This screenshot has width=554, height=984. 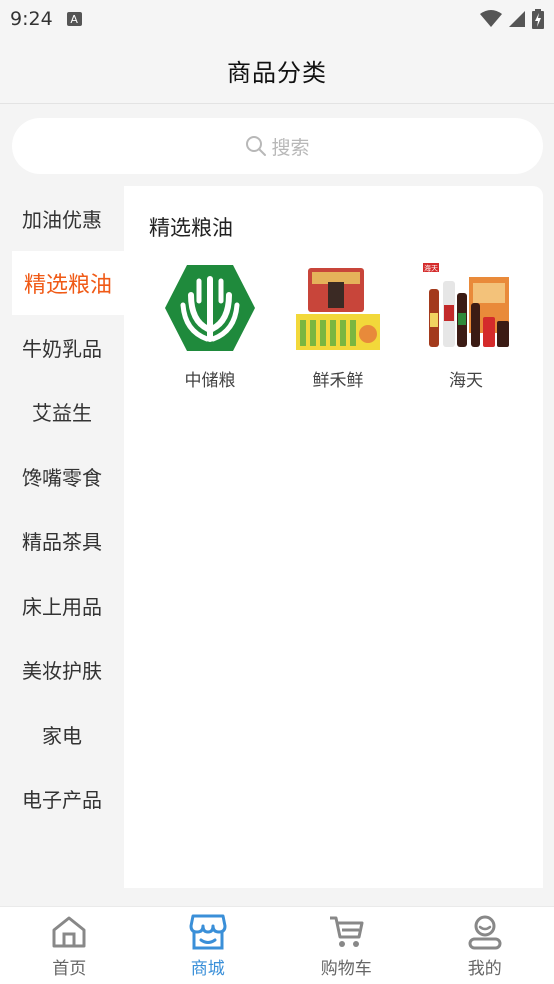 What do you see at coordinates (62, 347) in the screenshot?
I see `sidebar-item-dairy: 牛奶乳品` at bounding box center [62, 347].